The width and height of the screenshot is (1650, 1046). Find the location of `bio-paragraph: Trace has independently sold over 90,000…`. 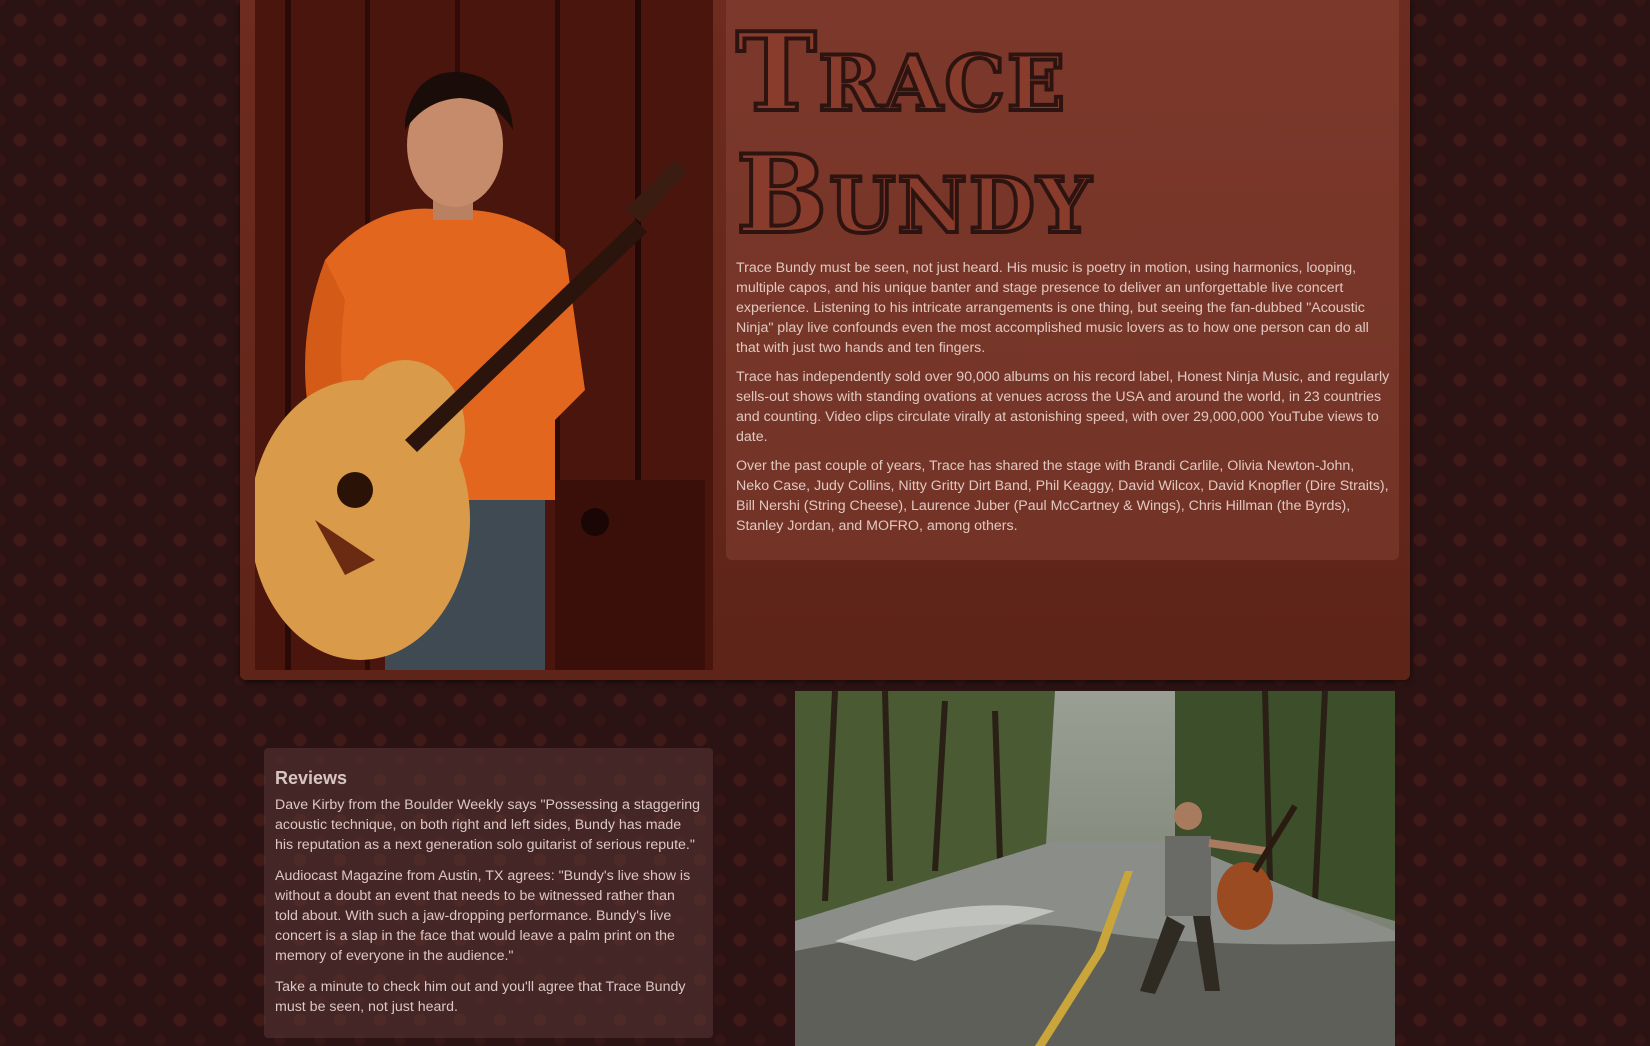

bio-paragraph: Trace has independently sold over 90,000… is located at coordinates (1063, 407).